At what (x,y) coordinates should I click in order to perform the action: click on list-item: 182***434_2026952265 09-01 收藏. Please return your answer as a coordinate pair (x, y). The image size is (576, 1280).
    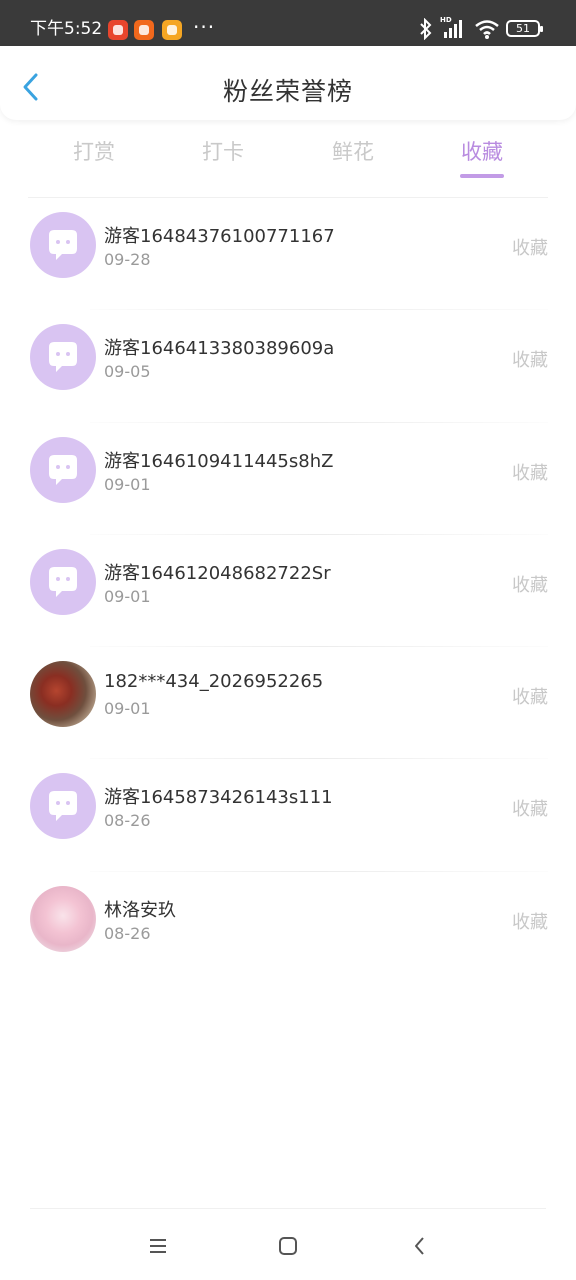
    Looking at the image, I should click on (288, 703).